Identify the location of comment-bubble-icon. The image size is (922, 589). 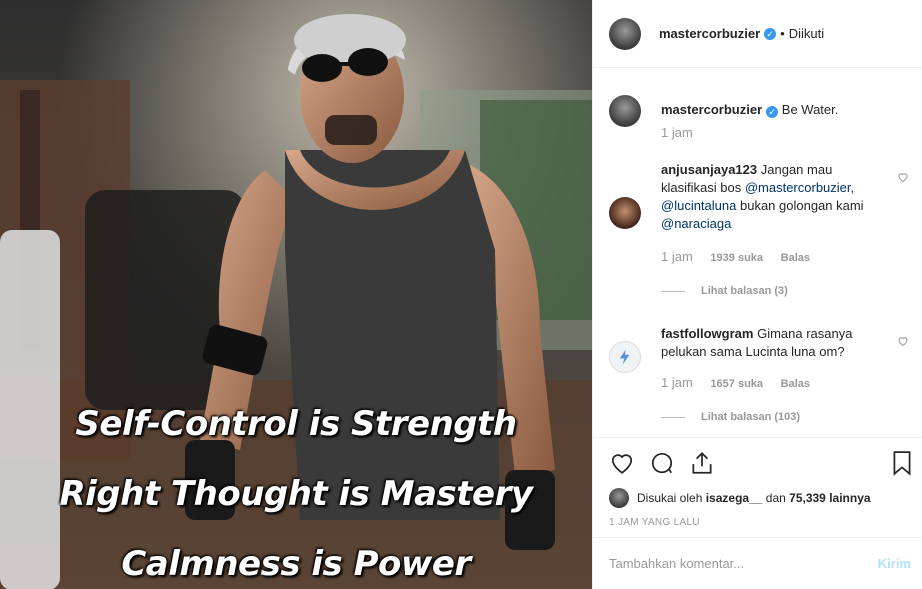
(662, 463).